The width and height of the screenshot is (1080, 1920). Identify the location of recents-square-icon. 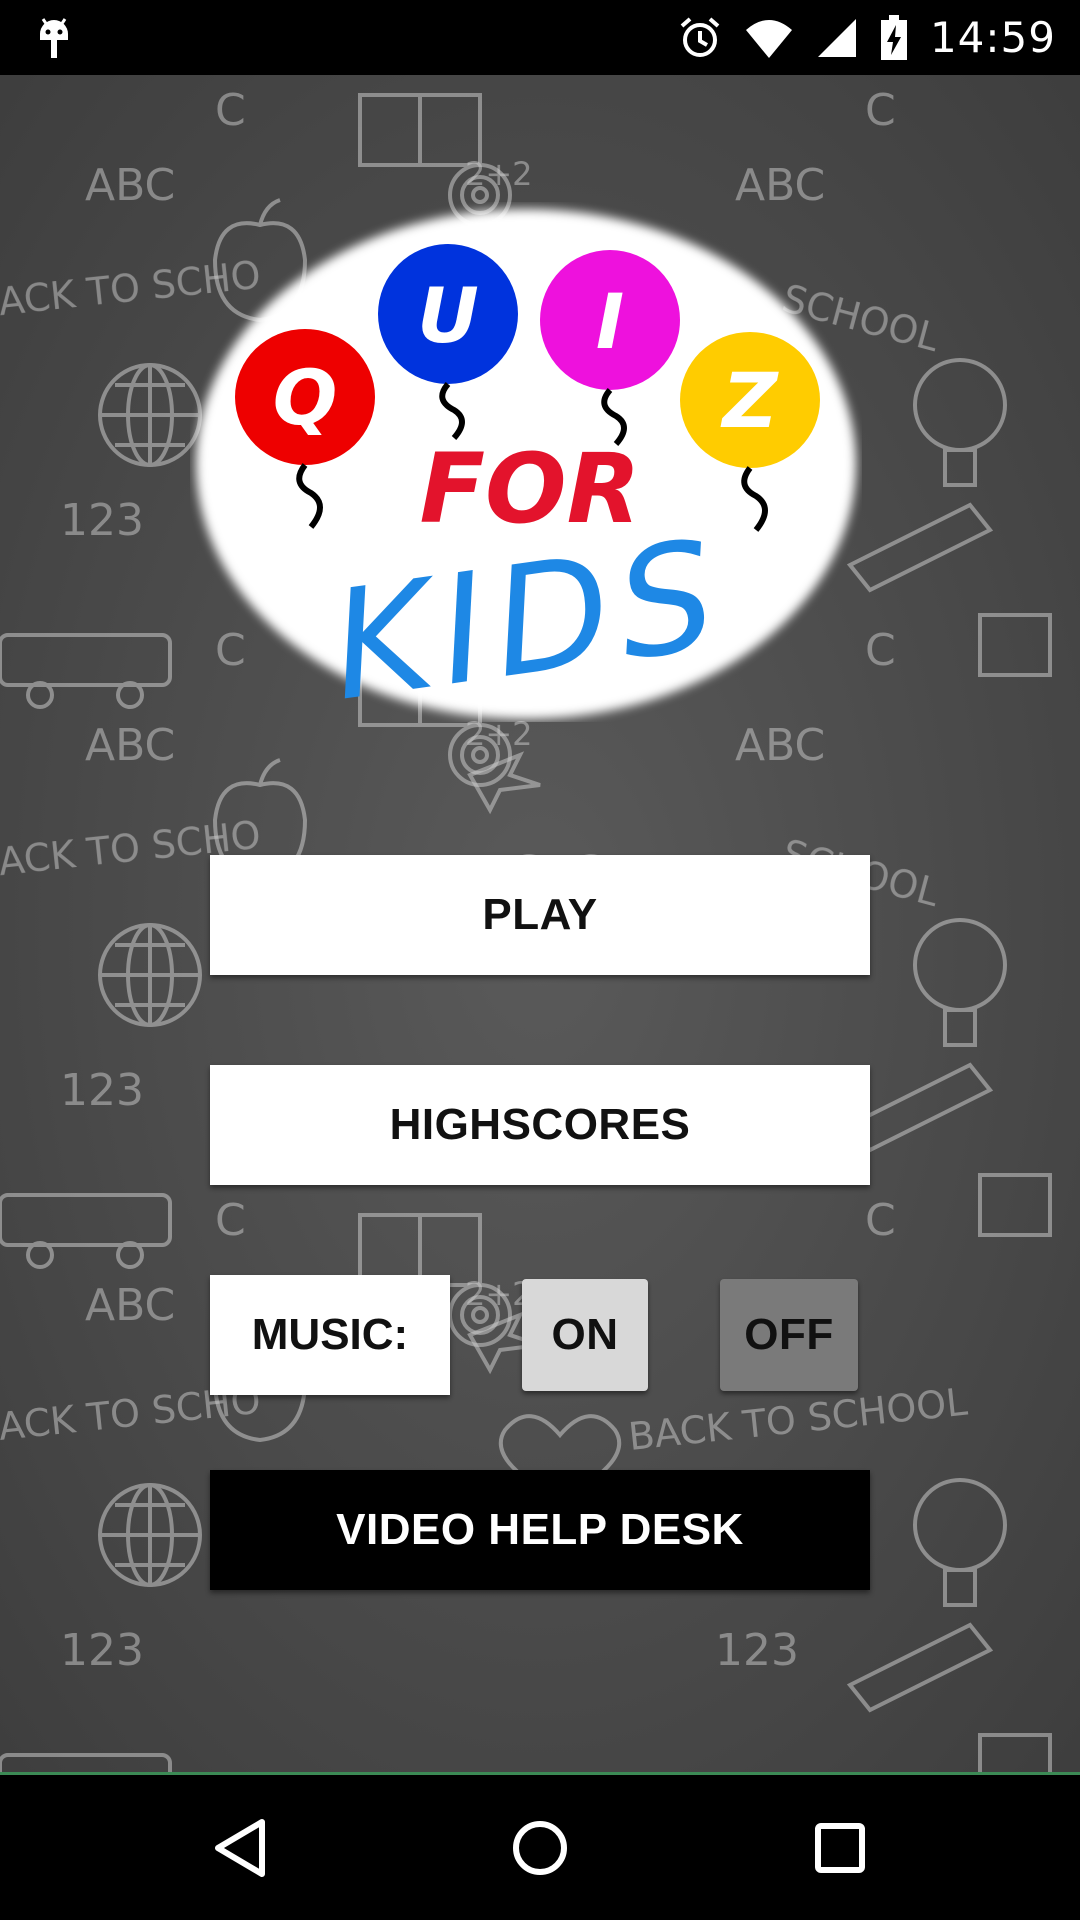
(840, 1847).